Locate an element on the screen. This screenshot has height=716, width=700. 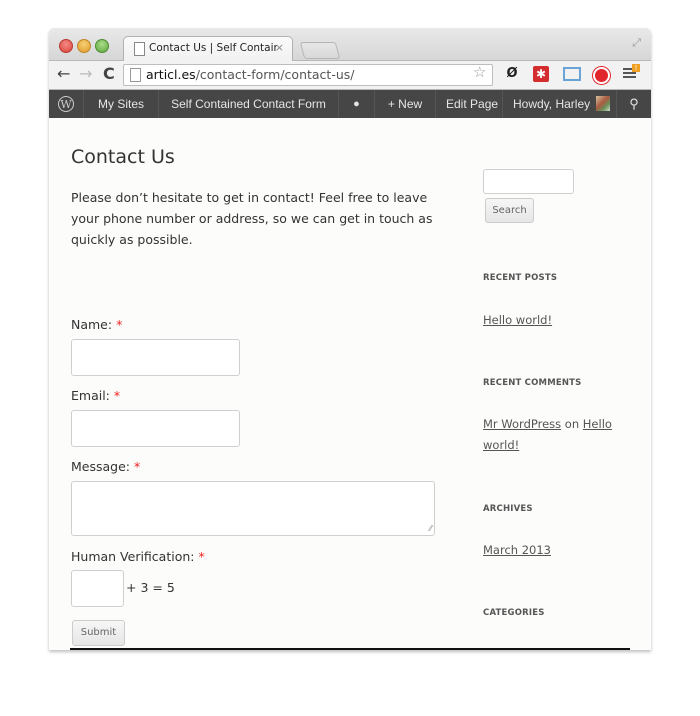
reload-icon: C is located at coordinates (109, 74).